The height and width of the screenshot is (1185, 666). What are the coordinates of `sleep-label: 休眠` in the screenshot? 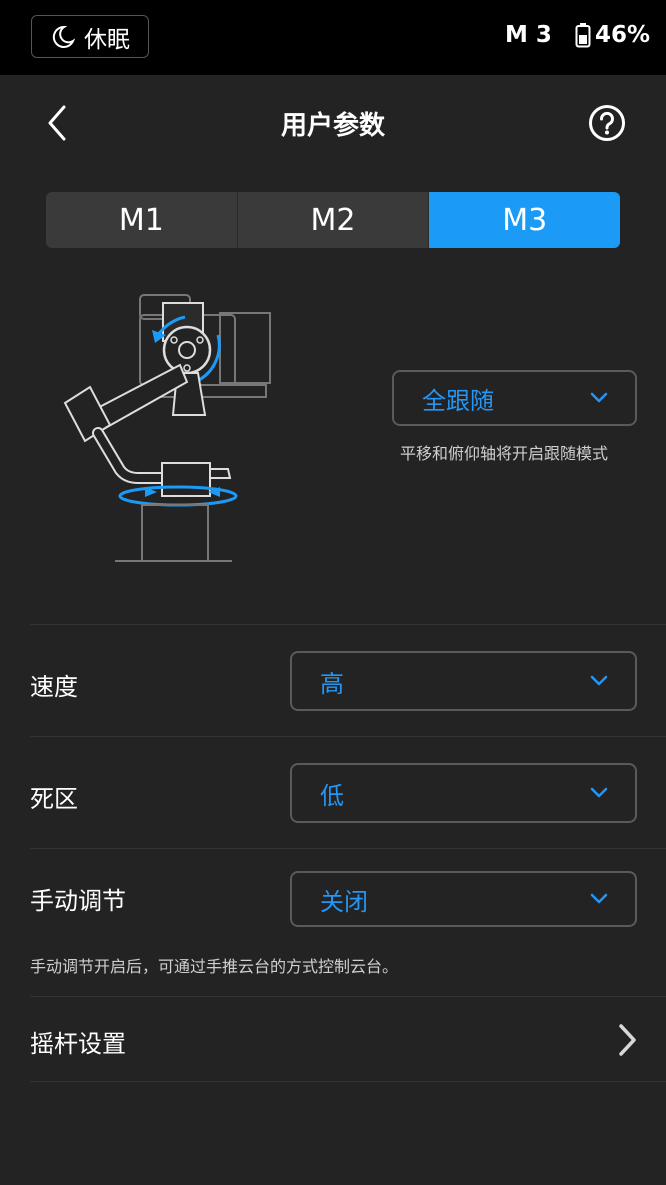 It's located at (107, 39).